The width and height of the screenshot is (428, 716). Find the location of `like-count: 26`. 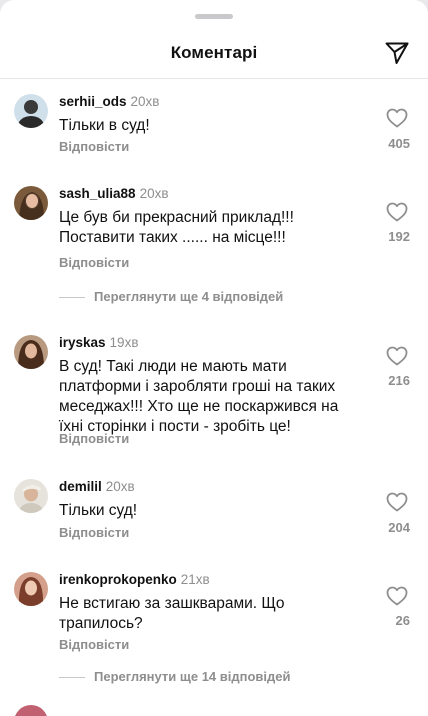

like-count: 26 is located at coordinates (402, 620).